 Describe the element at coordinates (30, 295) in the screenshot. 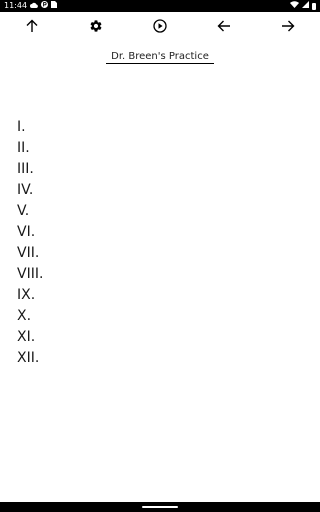

I see `list-item: IX.` at that location.